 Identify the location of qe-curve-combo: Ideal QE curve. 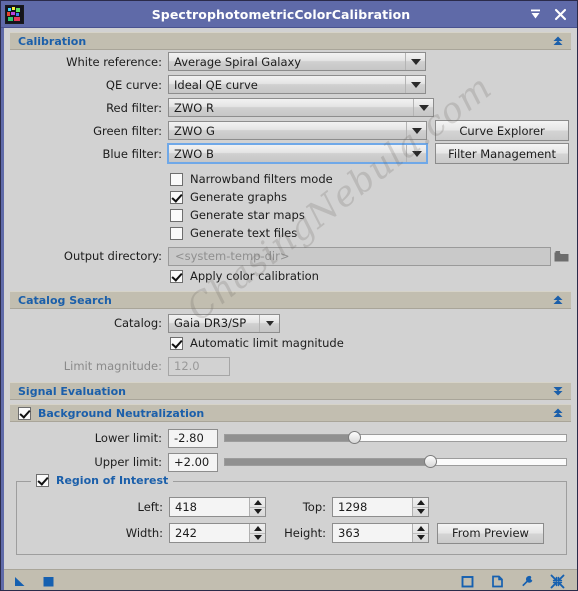
(297, 84).